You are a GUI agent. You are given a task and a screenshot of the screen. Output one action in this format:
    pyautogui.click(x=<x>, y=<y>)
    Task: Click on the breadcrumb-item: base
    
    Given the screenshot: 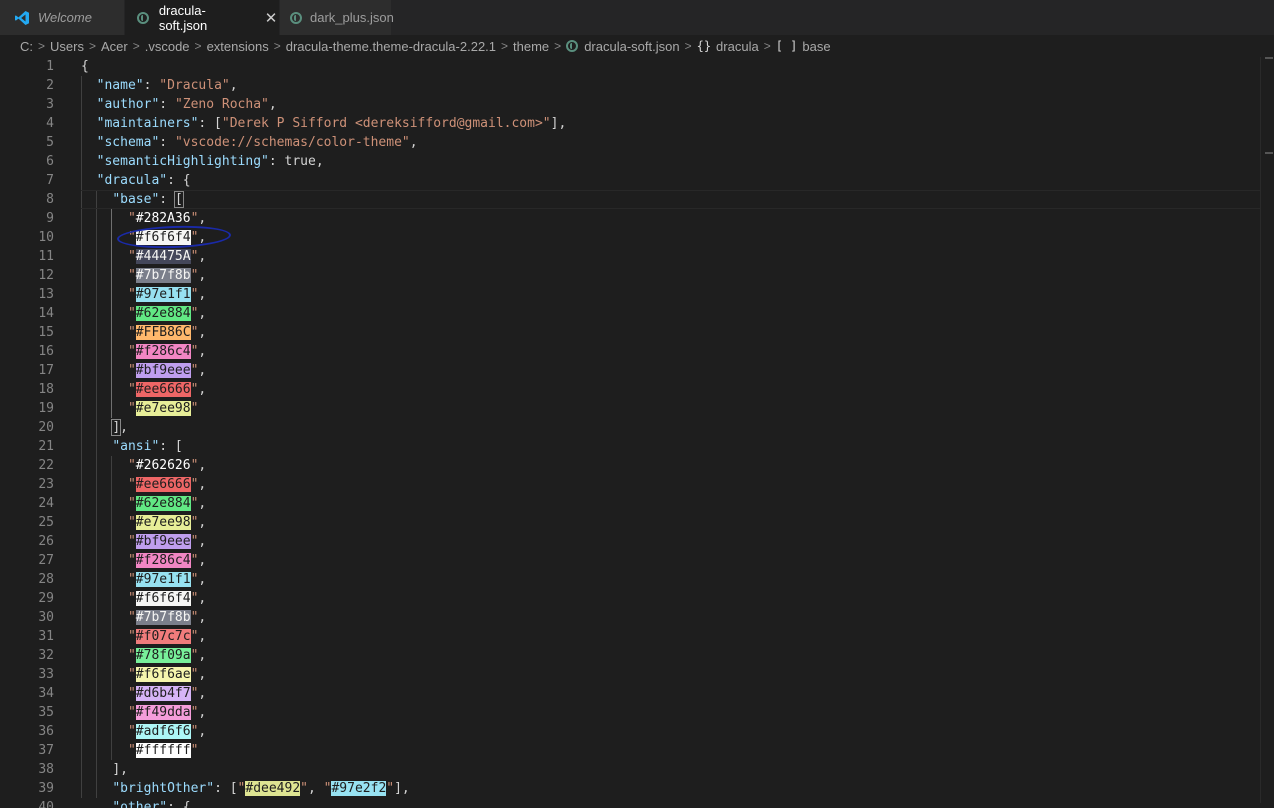 What is the action you would take?
    pyautogui.click(x=816, y=46)
    